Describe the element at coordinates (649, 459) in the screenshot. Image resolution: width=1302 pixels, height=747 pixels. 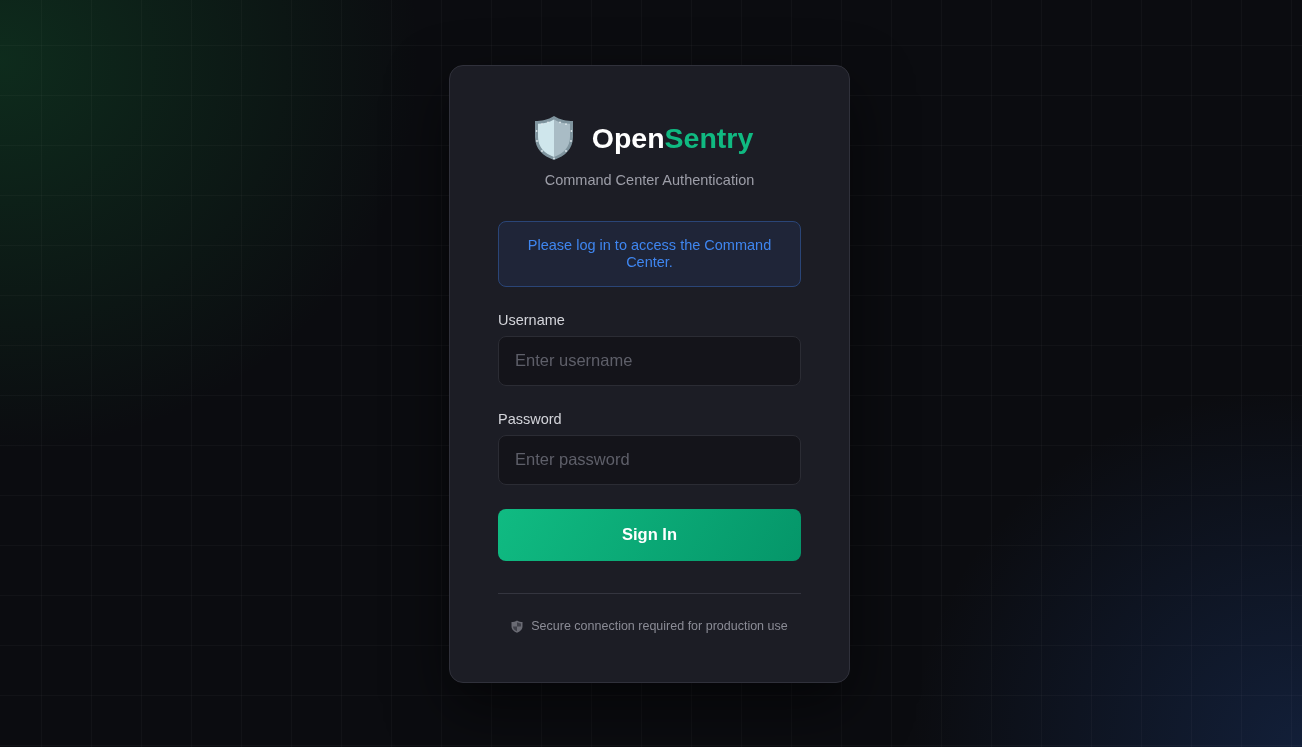
I see `input-field: Enter password` at that location.